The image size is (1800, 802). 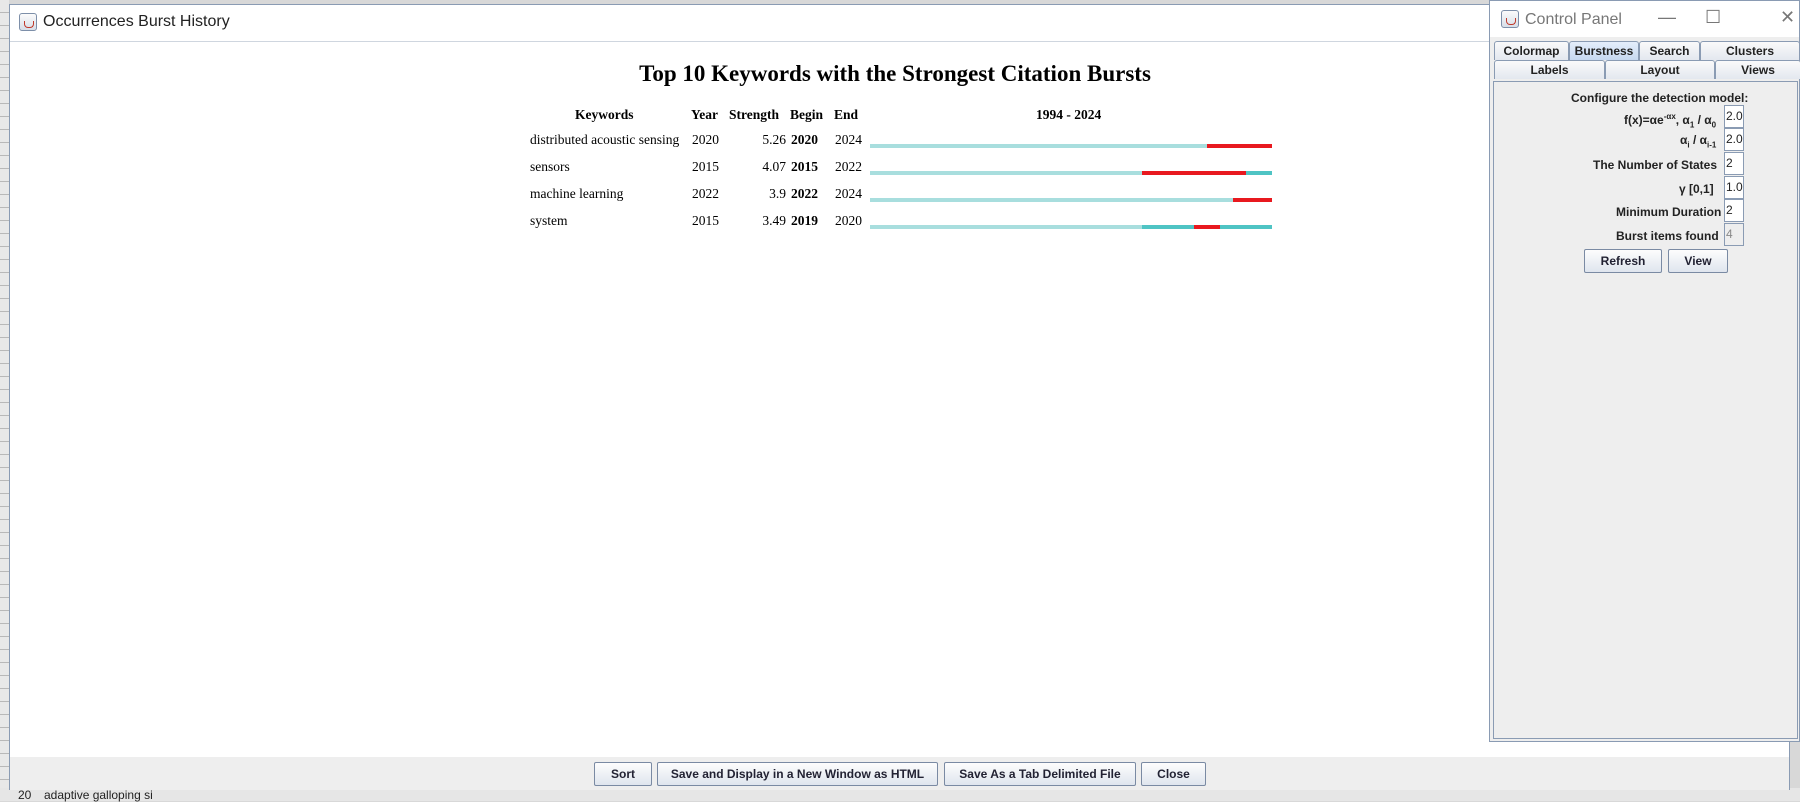 What do you see at coordinates (1670, 121) in the screenshot?
I see `fx-label: f(x)=αe-αx, α1 / α0` at bounding box center [1670, 121].